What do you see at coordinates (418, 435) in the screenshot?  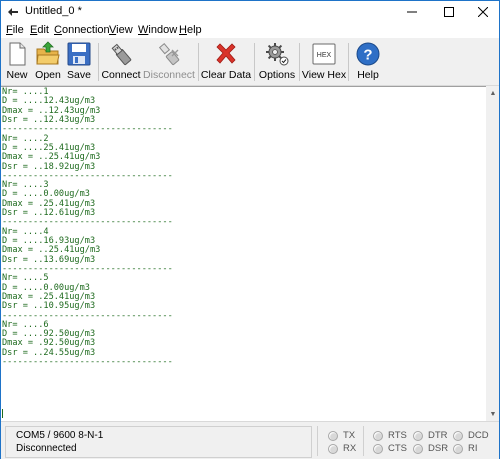 I see `dtr-led-icon` at bounding box center [418, 435].